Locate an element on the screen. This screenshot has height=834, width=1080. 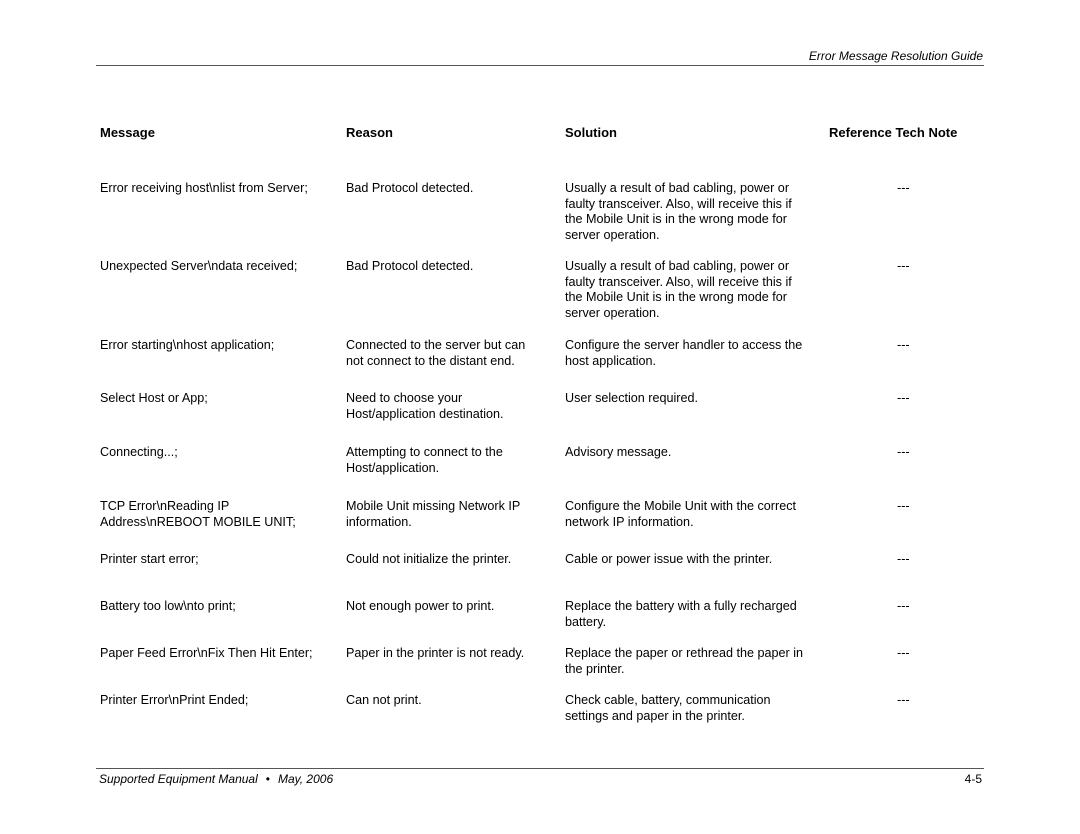
cell-solution: Advisory message. is located at coordinates (700, 453).